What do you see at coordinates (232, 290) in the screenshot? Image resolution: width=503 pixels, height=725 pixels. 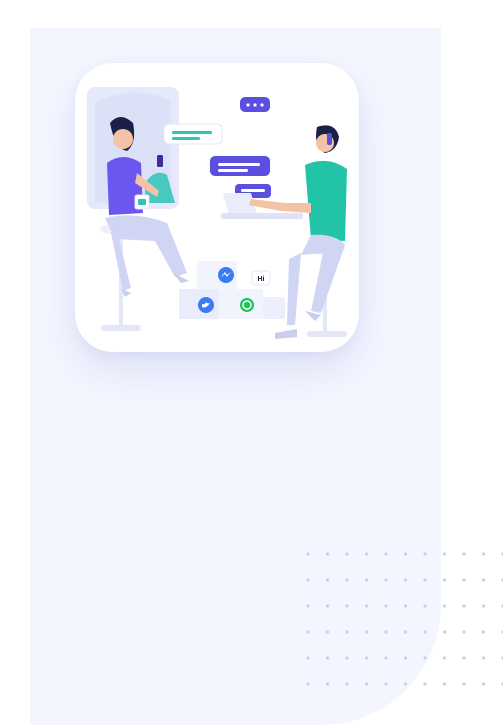 I see `social-cubes` at bounding box center [232, 290].